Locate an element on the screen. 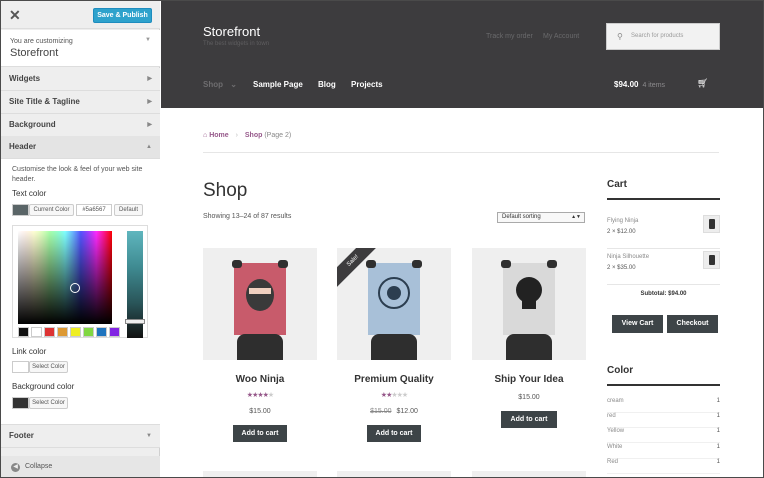 This screenshot has height=478, width=764. cart-item: Ninja Silhouette 2 × $35.00 is located at coordinates (663, 267).